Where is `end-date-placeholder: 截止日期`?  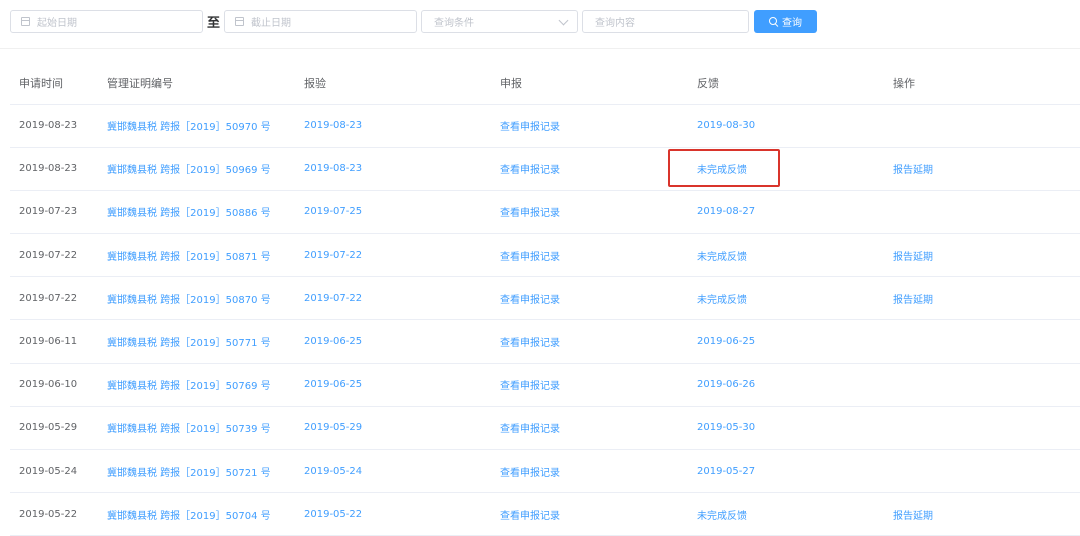 end-date-placeholder: 截止日期 is located at coordinates (271, 23).